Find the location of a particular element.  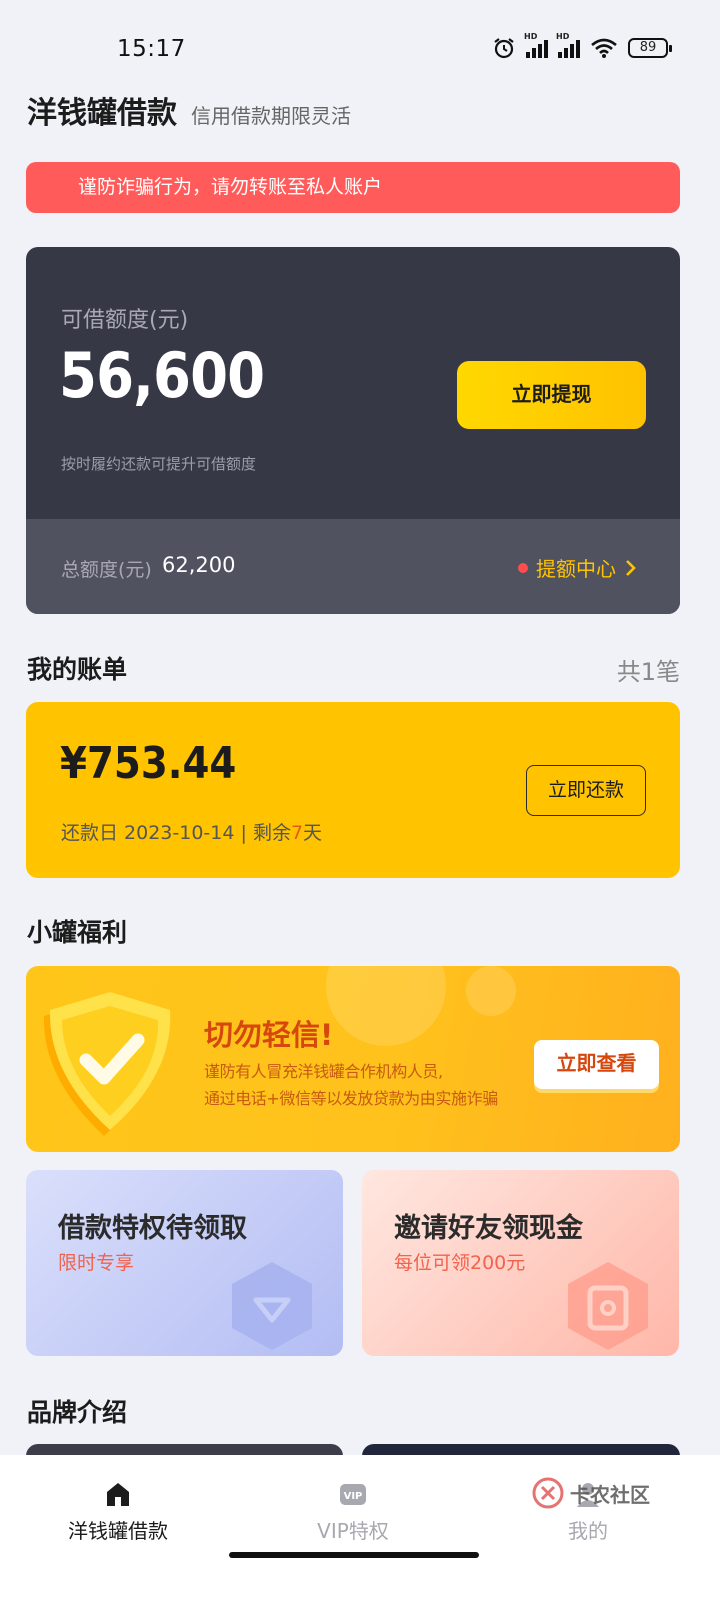

anti-fraud-line-2: 通过电话+微信等以发放贷款为由实施诈骗 is located at coordinates (351, 1098).